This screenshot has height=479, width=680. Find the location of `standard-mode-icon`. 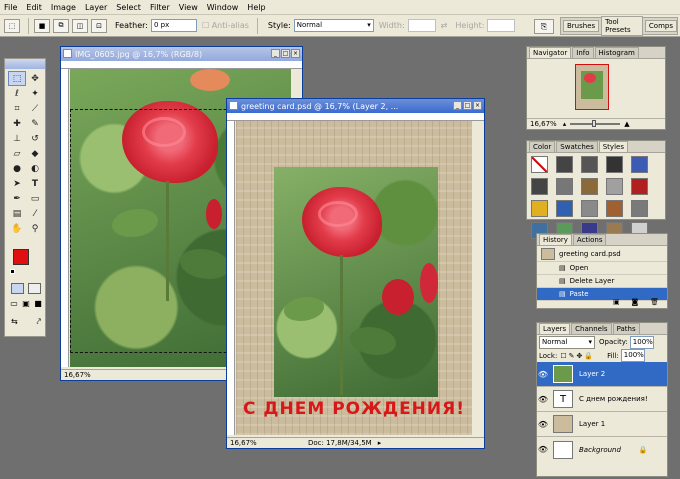

standard-mode-icon is located at coordinates (17, 288).